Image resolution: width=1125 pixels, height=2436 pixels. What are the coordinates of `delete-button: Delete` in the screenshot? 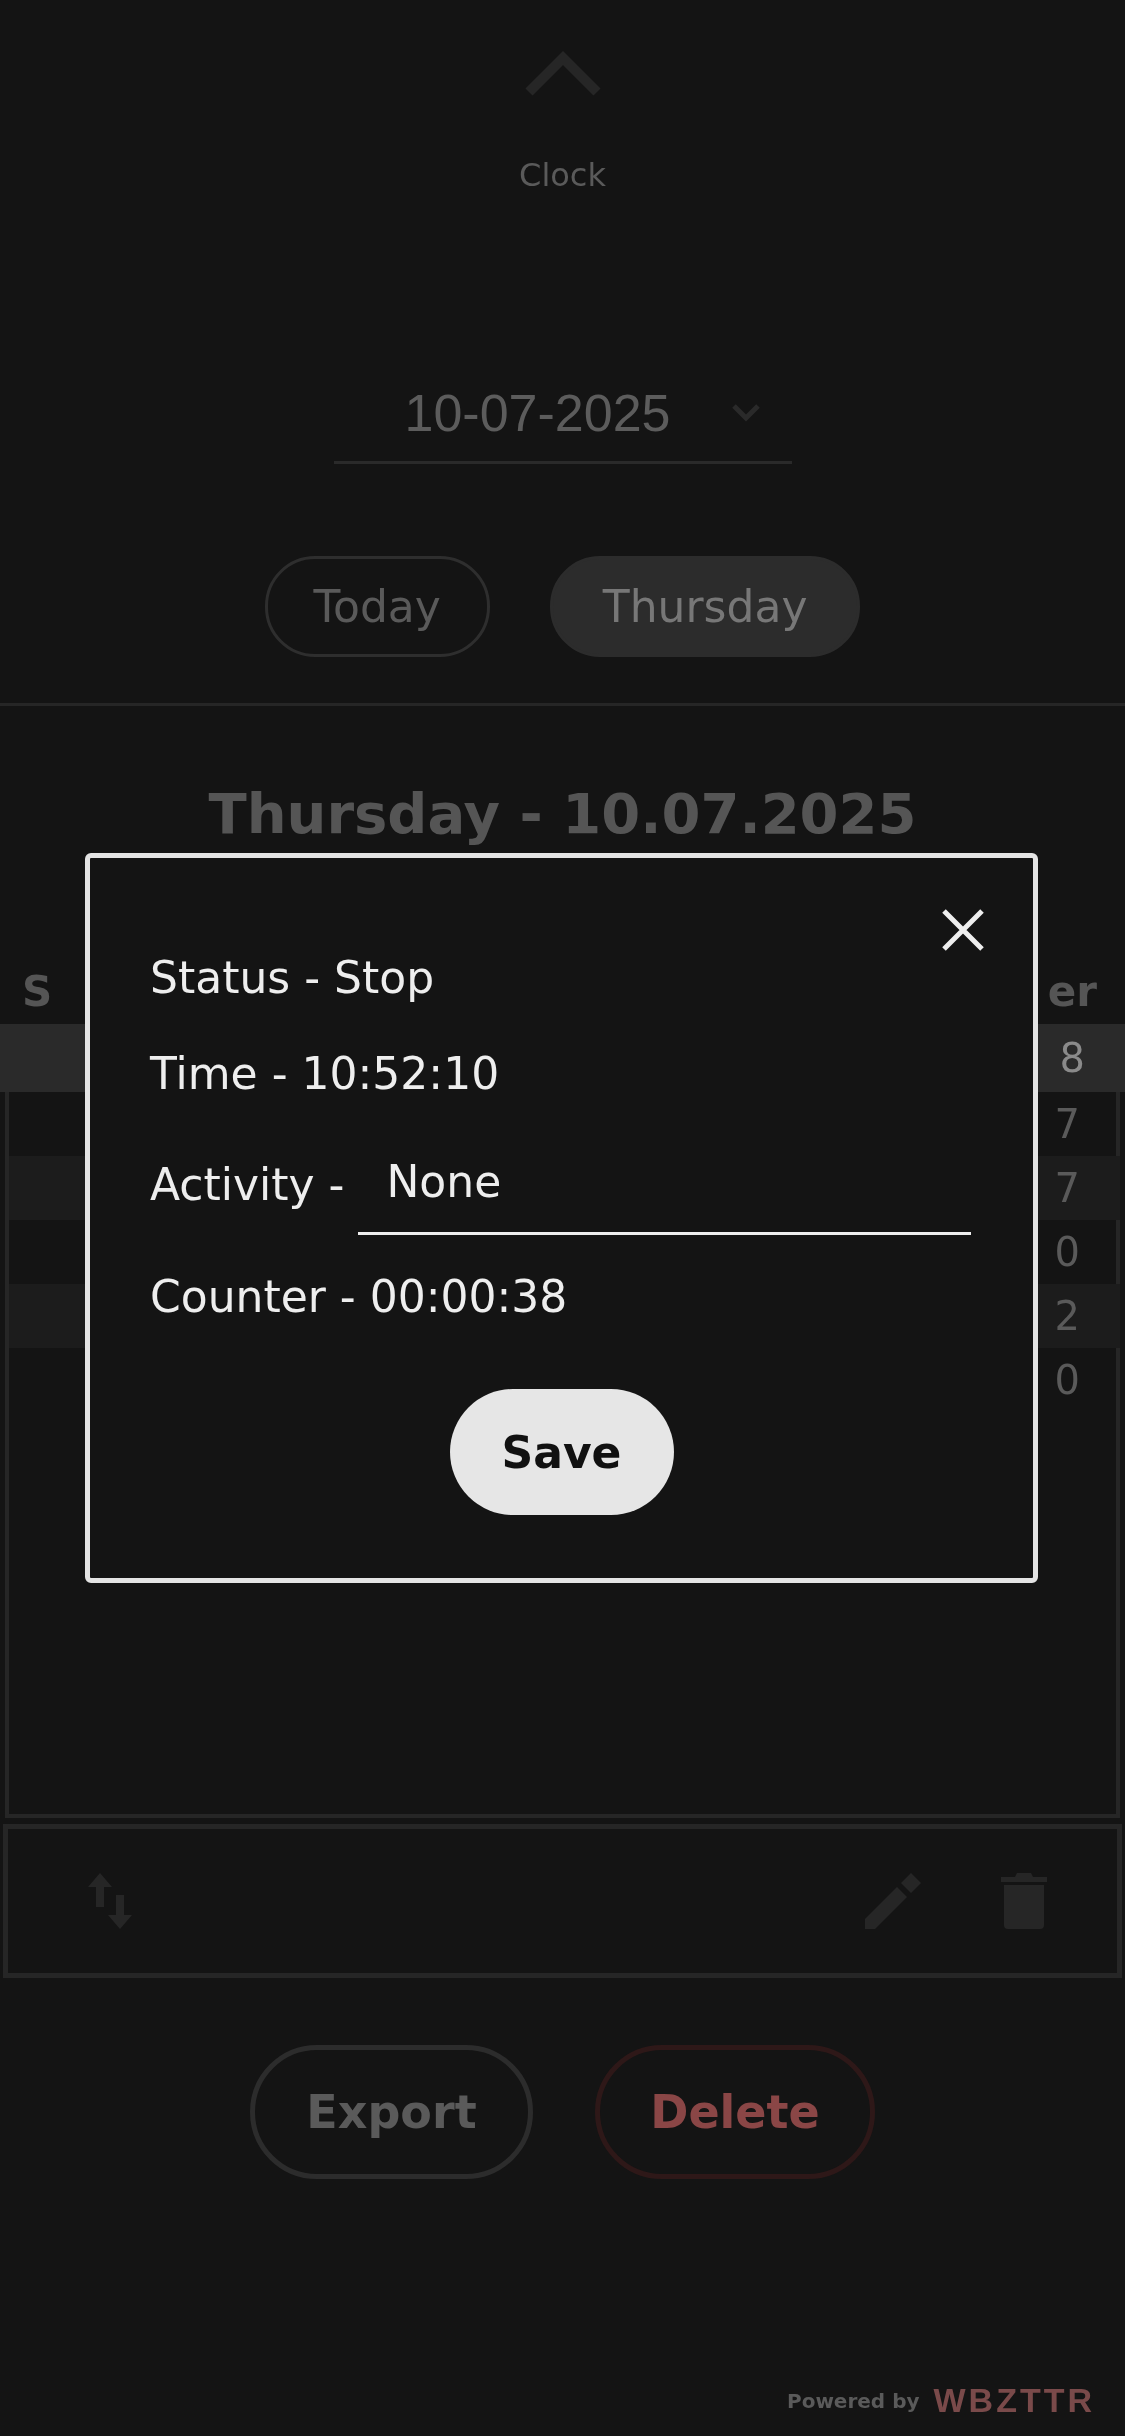 It's located at (735, 2112).